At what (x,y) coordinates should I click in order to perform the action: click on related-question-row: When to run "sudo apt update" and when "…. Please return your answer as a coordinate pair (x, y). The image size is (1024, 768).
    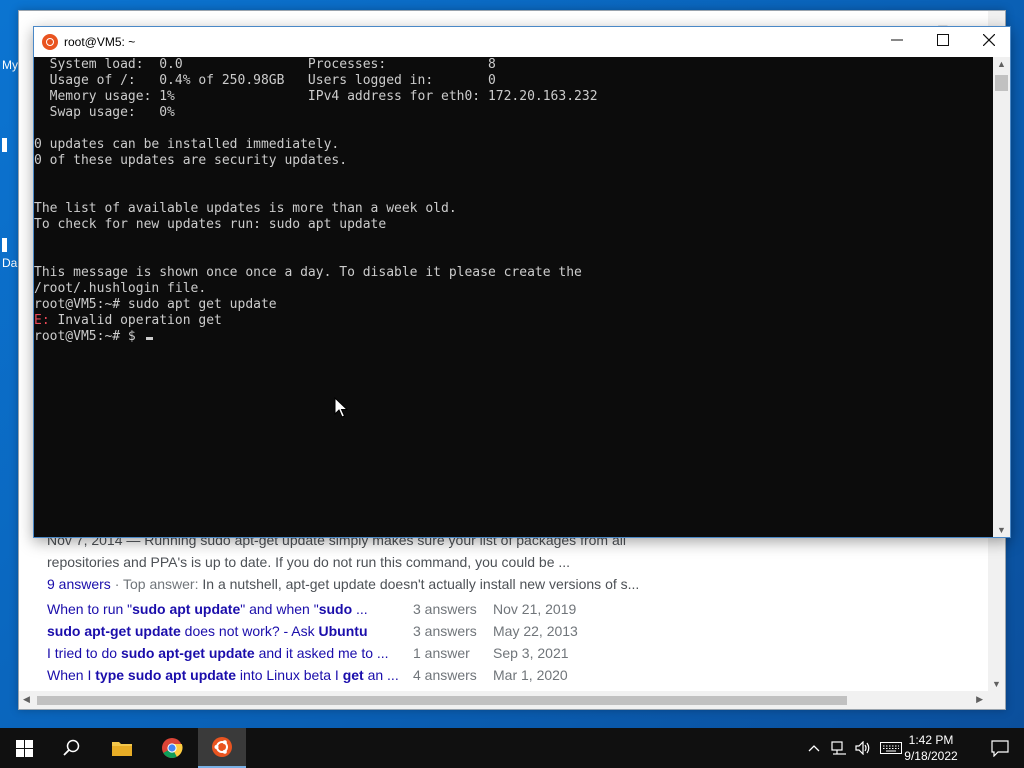
    Looking at the image, I should click on (311, 609).